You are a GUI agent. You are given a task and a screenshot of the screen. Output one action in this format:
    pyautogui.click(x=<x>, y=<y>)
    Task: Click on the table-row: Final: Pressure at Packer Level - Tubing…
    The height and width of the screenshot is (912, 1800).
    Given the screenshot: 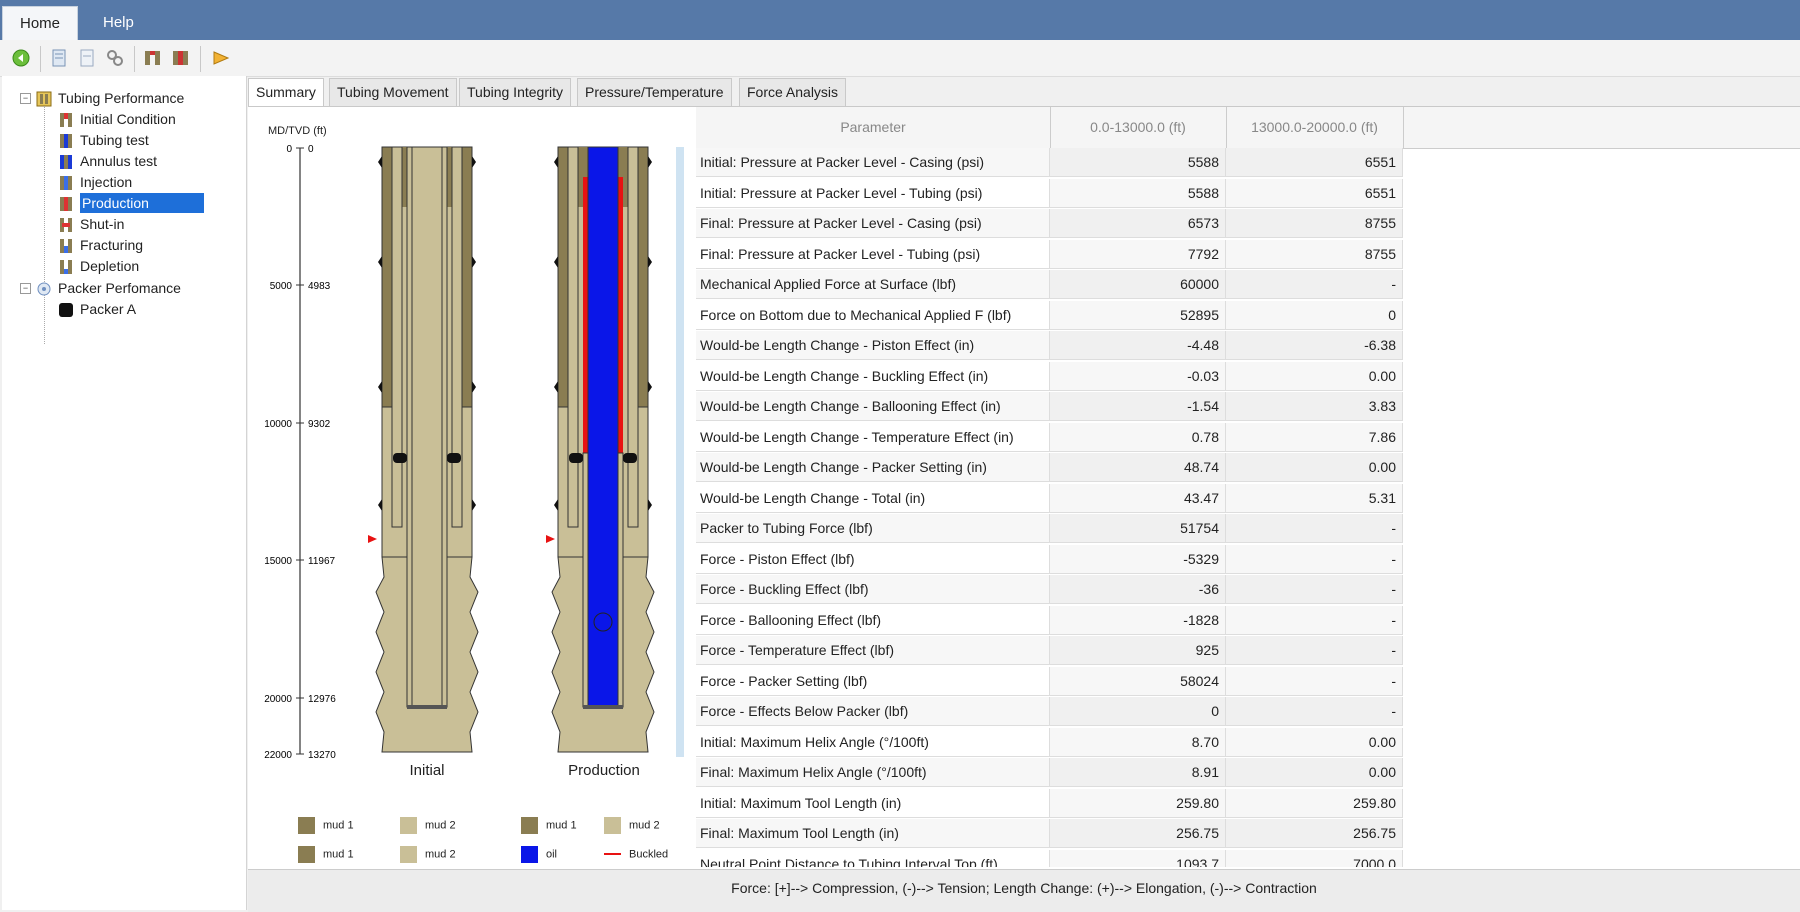 What is the action you would take?
    pyautogui.click(x=1240, y=254)
    